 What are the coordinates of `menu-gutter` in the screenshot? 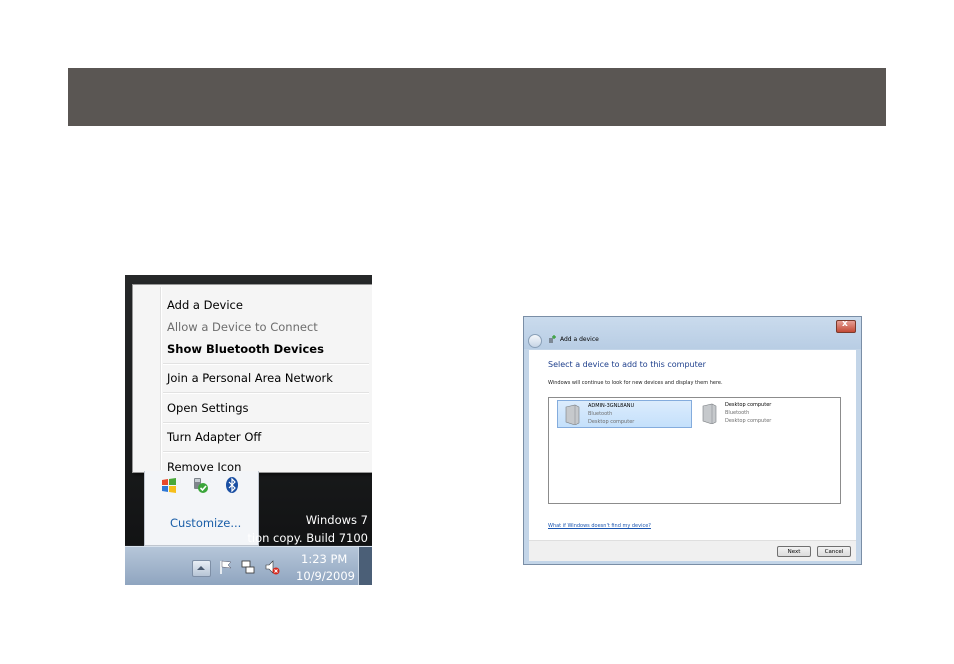 It's located at (161, 378).